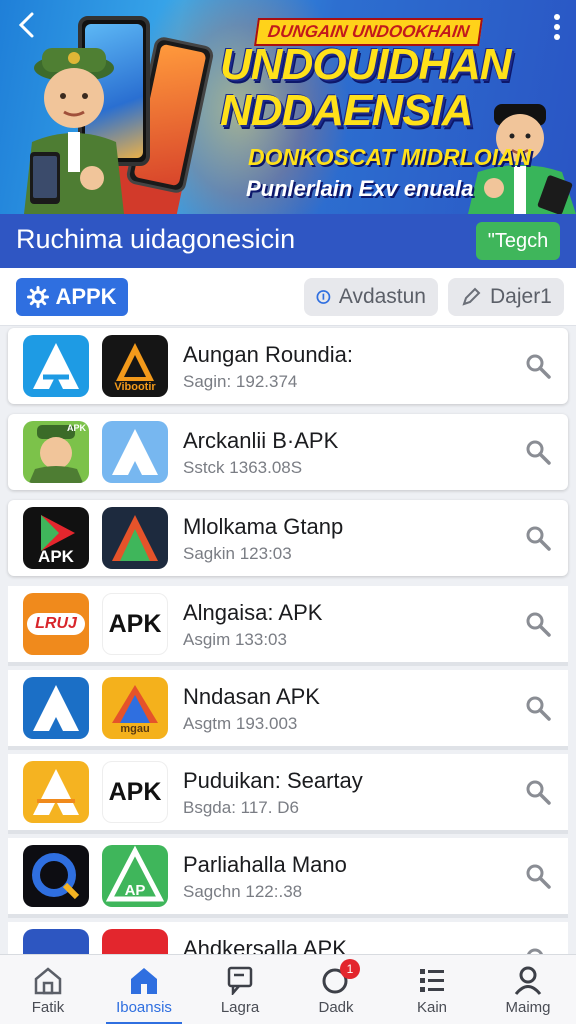  Describe the element at coordinates (336, 1007) in the screenshot. I see `nav-label: Dadk` at that location.